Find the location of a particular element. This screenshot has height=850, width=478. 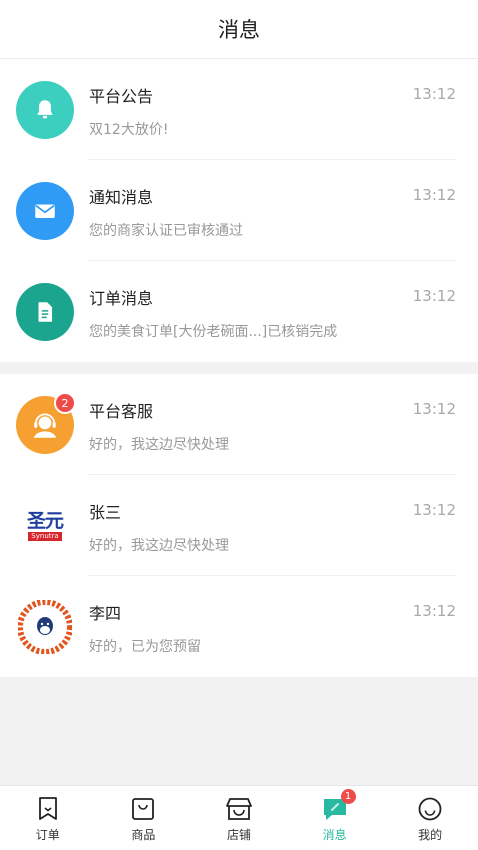

tab-label: 订单 is located at coordinates (47, 835).